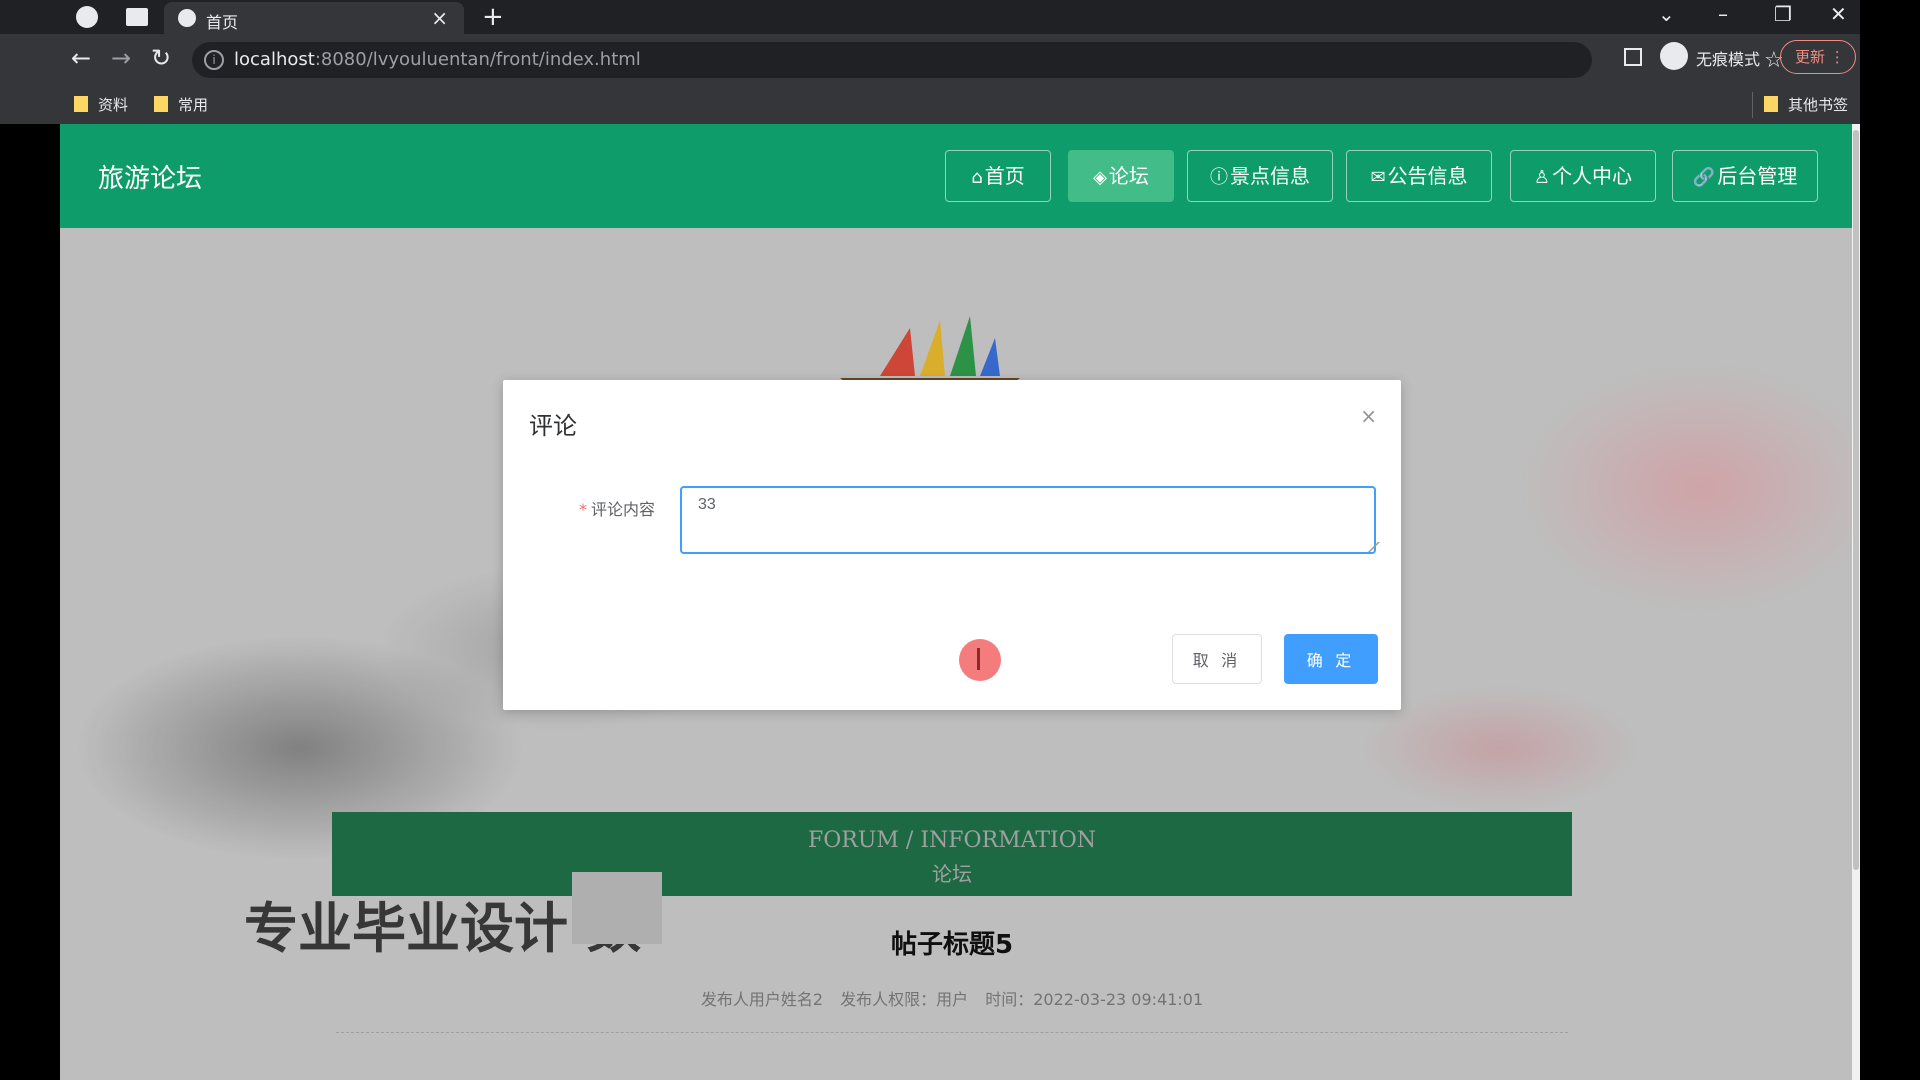 This screenshot has height=1080, width=1920. I want to click on bookmark-folder-changyong: 常用, so click(181, 104).